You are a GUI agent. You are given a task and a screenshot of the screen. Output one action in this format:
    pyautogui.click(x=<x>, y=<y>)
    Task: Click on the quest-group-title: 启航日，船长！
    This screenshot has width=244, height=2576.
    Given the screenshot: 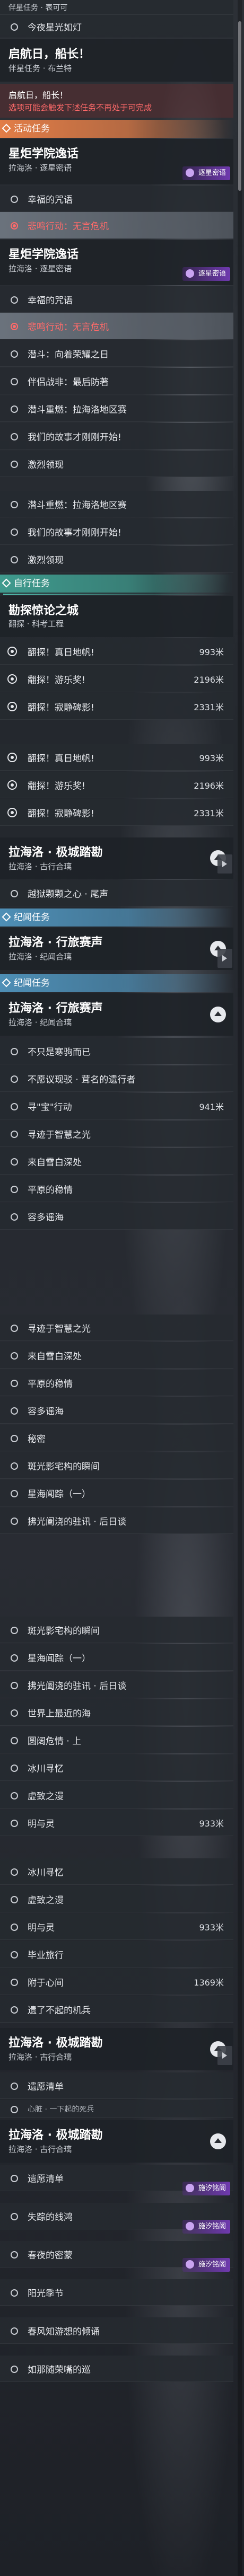 What is the action you would take?
    pyautogui.click(x=38, y=95)
    